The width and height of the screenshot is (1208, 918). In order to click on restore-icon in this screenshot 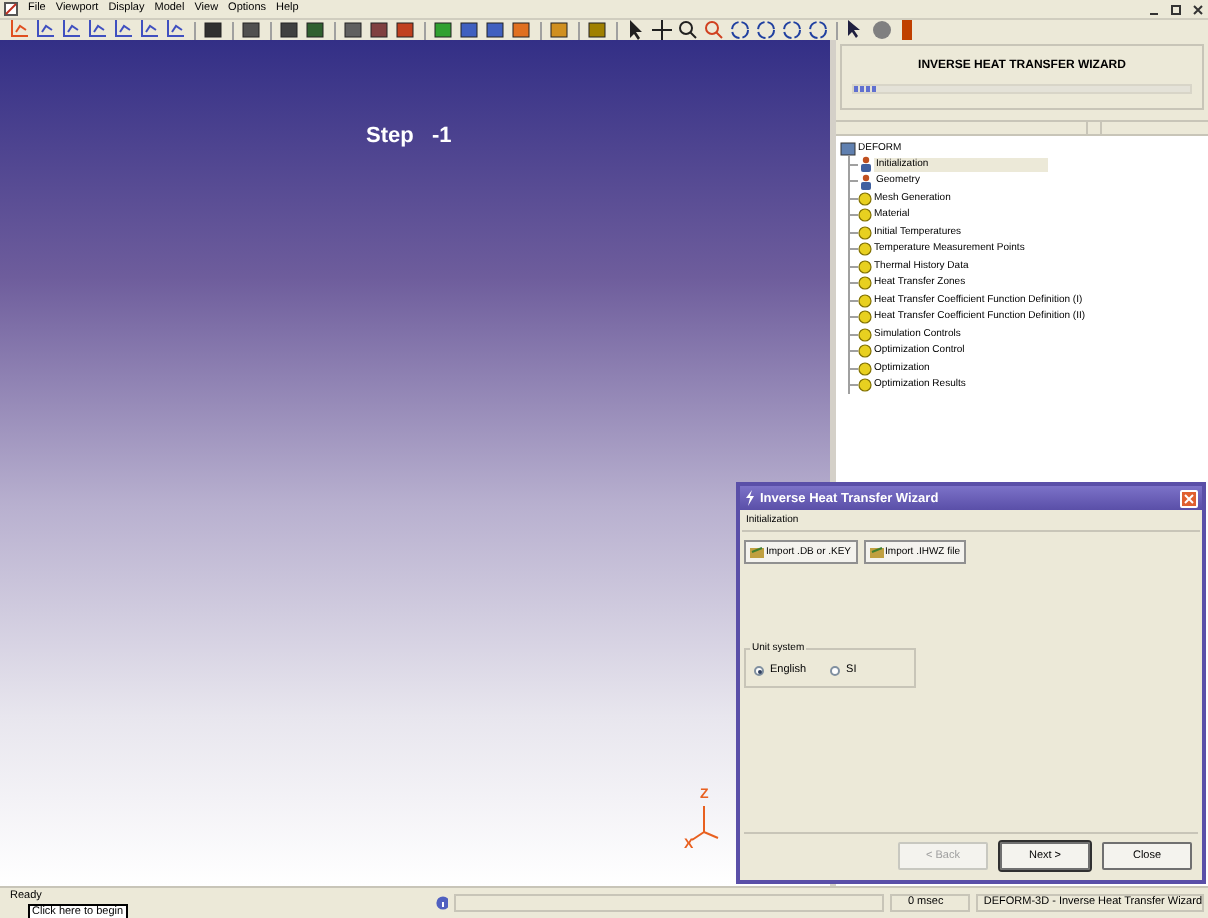, I will do `click(1176, 9)`.